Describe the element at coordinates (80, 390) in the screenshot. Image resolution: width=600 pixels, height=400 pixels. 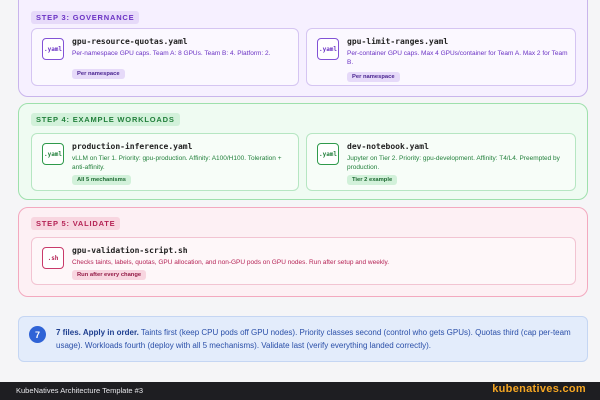
I see `template-title: KubeNatives Architecture Template #3` at that location.